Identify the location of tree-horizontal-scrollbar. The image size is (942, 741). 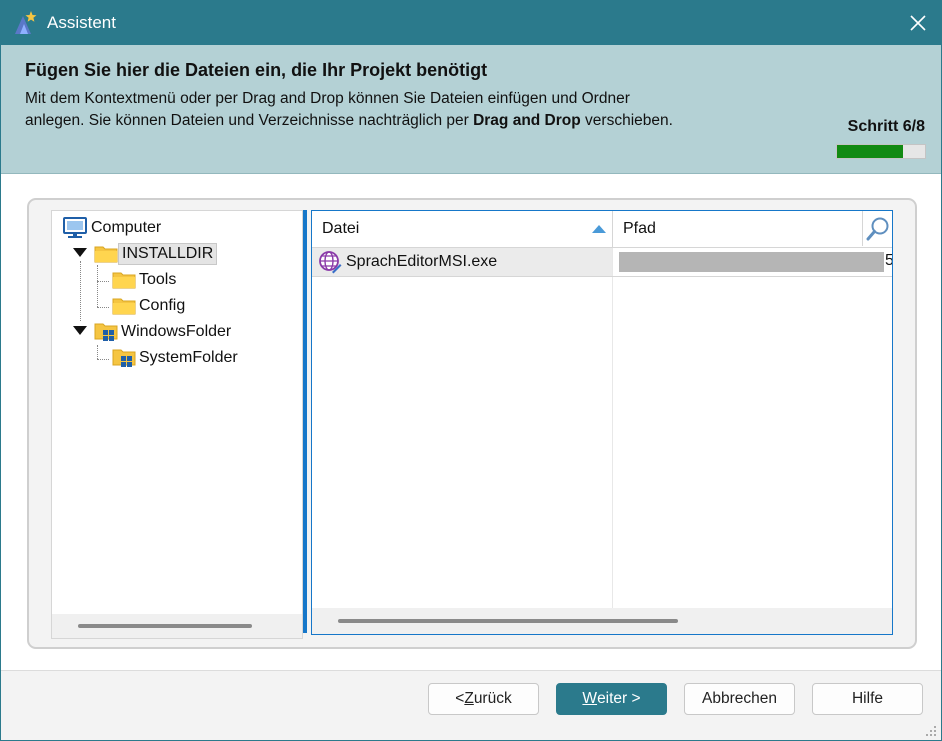
(177, 626).